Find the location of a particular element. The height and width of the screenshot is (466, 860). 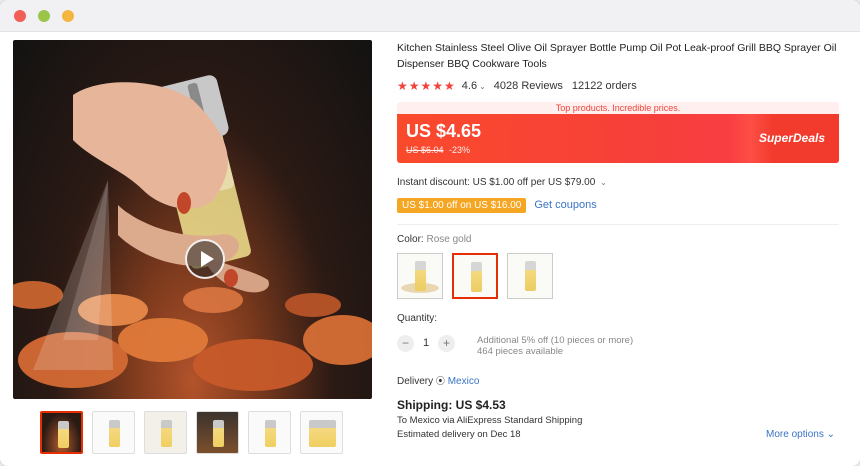

deal-price-box: US $4.65 US $6.04 -23% SuperDeals is located at coordinates (618, 138).